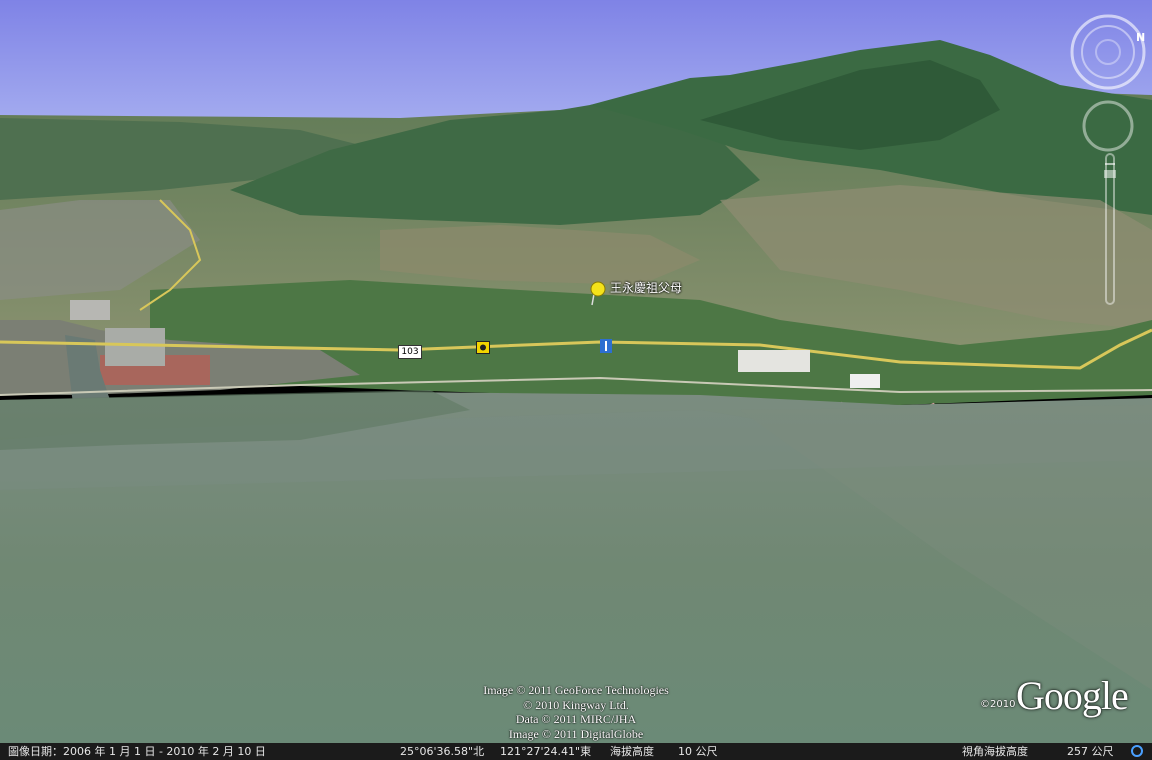 This screenshot has width=1152, height=760. Describe the element at coordinates (410, 352) in the screenshot. I see `road-shield: 103` at that location.